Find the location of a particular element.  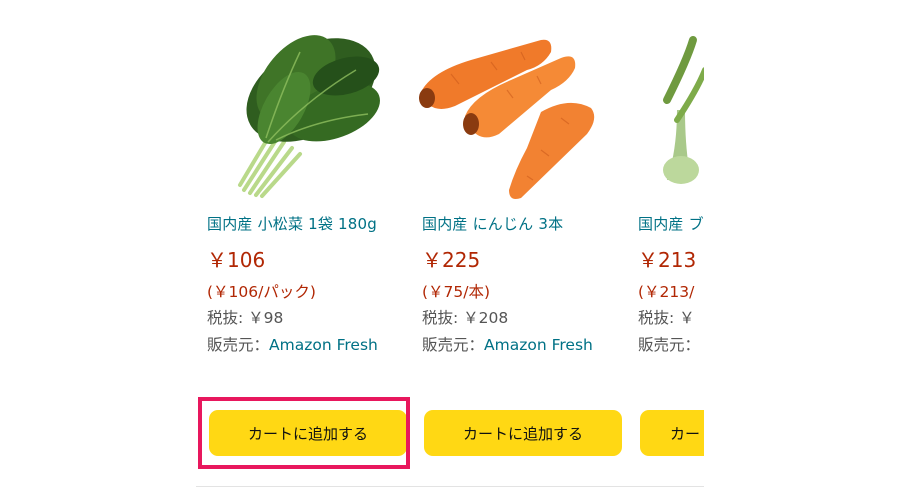

product-card-partial: 国内産 ブ ￥213 (￥213/ 税抜: ￥ 販売元： カー is located at coordinates (665, 250).